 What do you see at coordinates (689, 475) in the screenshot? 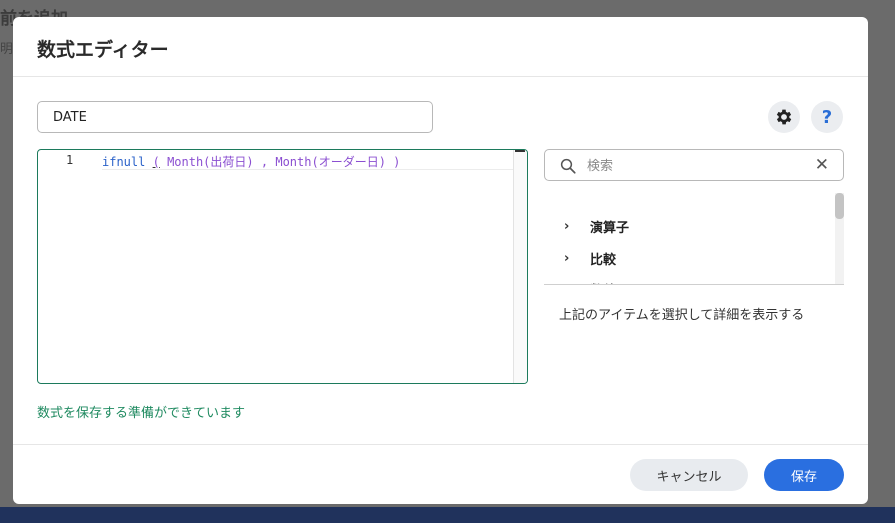
I see `cancel-button: キャンセル` at bounding box center [689, 475].